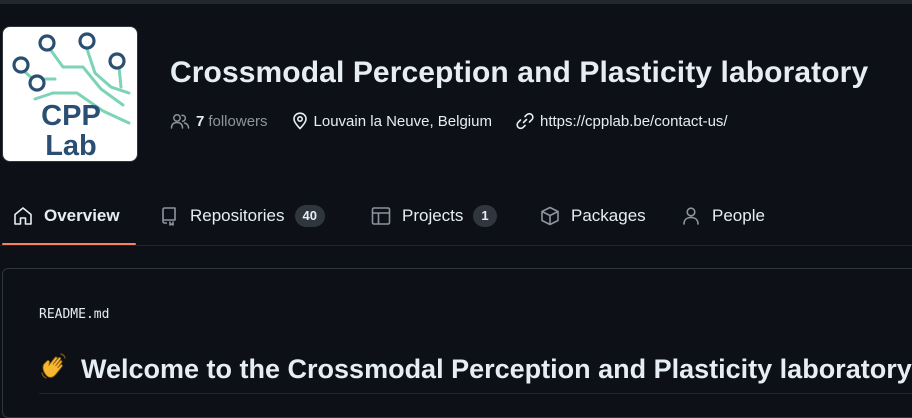 This screenshot has width=912, height=418. I want to click on tab-packages: Packages, so click(592, 216).